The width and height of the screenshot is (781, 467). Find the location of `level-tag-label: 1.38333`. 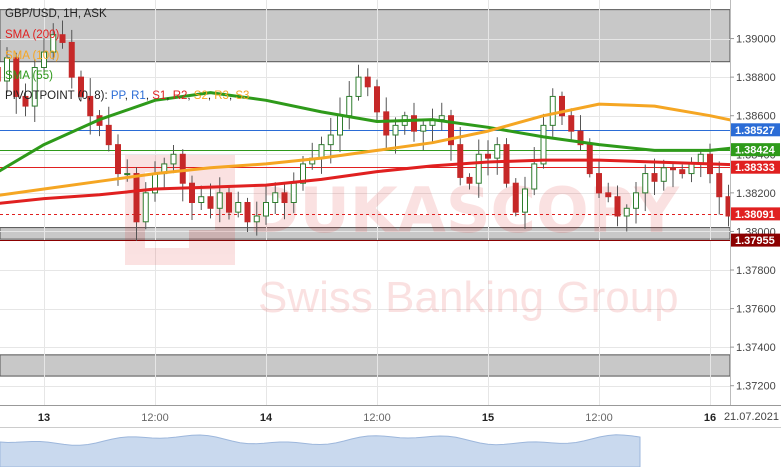

level-tag-label: 1.38333 is located at coordinates (755, 168).